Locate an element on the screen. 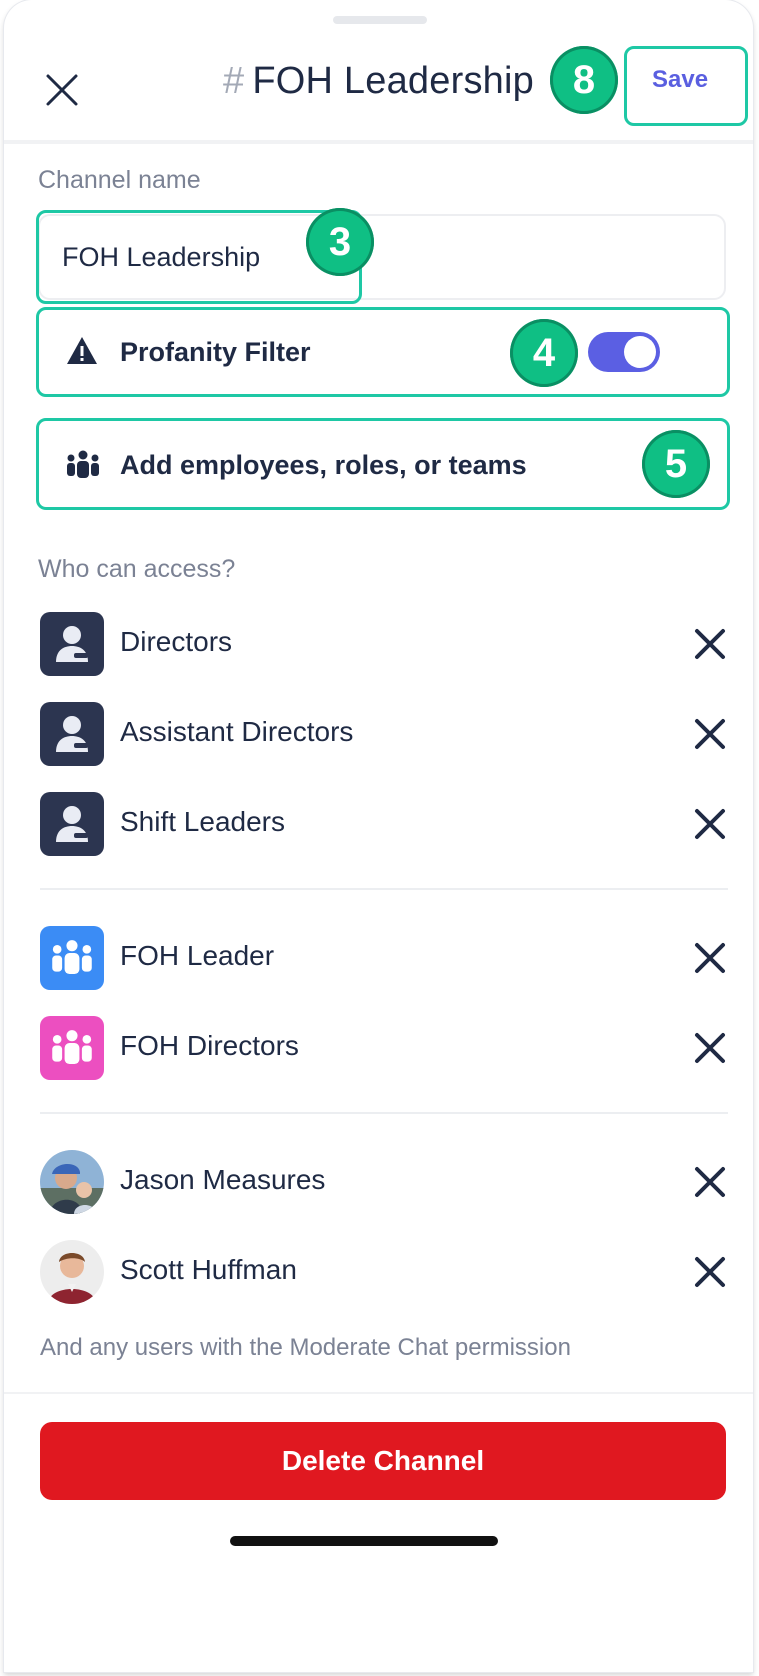  team-name: FOH Directors is located at coordinates (209, 1045).